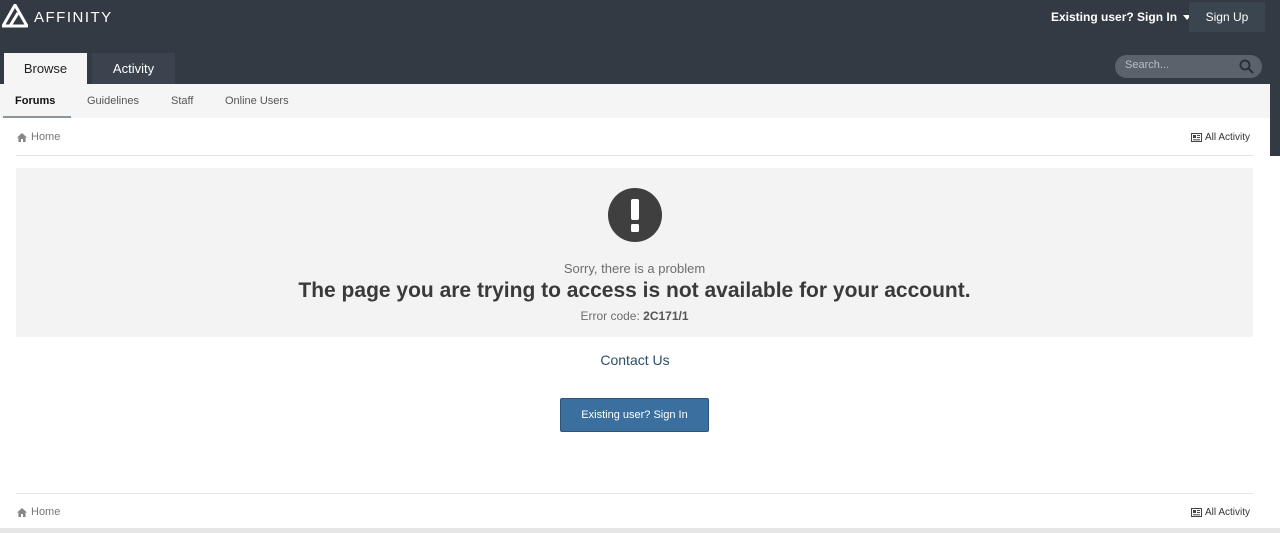  What do you see at coordinates (113, 101) in the screenshot?
I see `subnav-item-guidelines: Guidelines` at bounding box center [113, 101].